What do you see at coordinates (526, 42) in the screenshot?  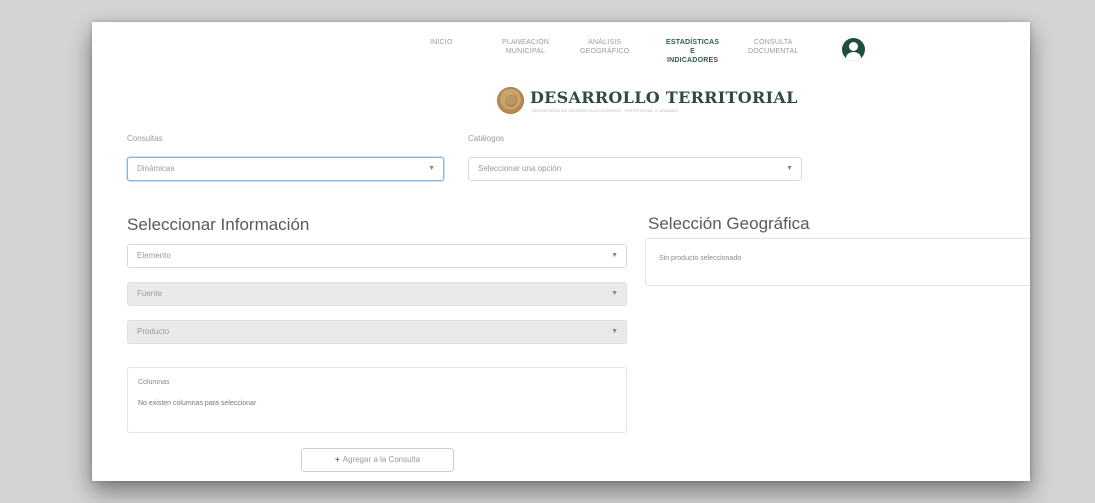 I see `nav-label: PLANEACIÓN` at bounding box center [526, 42].